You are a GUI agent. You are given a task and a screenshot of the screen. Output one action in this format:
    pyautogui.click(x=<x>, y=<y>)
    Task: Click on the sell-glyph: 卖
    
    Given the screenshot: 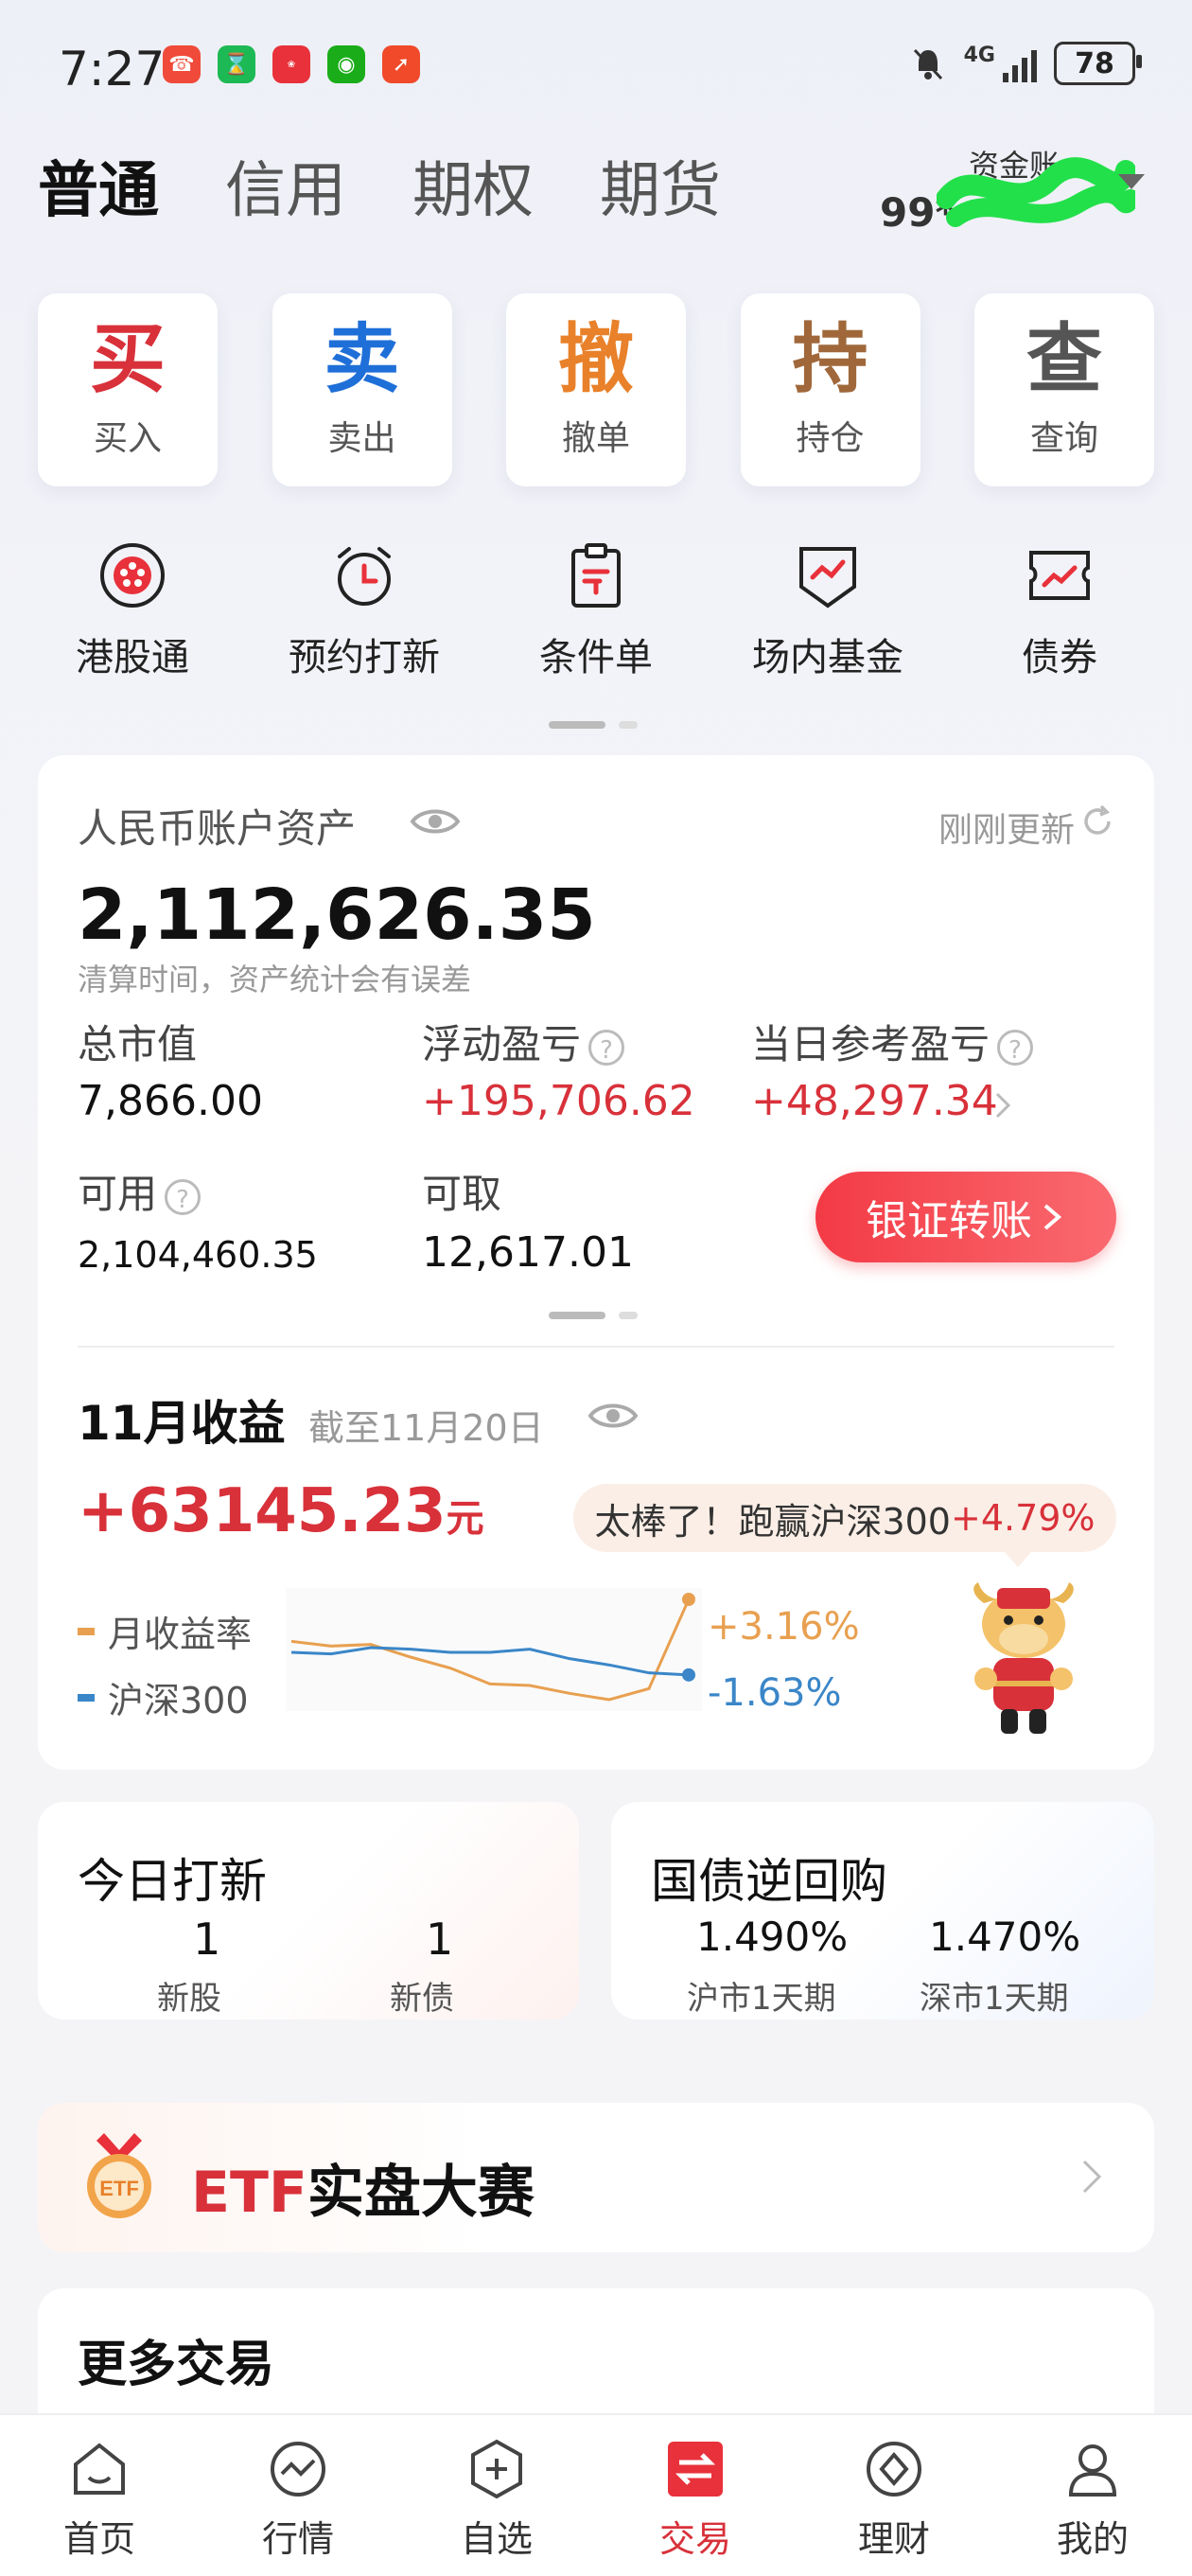 What is the action you would take?
    pyautogui.click(x=362, y=359)
    